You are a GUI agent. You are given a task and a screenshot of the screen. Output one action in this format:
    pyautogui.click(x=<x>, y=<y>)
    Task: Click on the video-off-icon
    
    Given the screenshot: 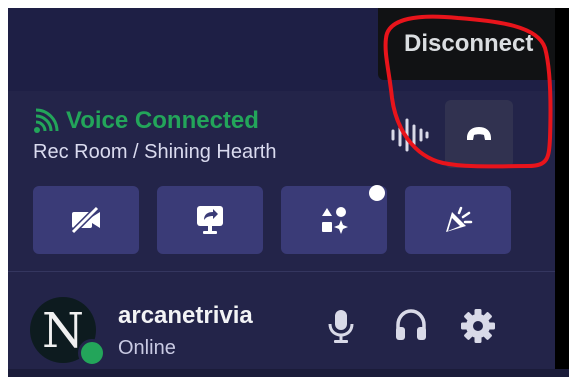 What is the action you would take?
    pyautogui.click(x=85, y=220)
    